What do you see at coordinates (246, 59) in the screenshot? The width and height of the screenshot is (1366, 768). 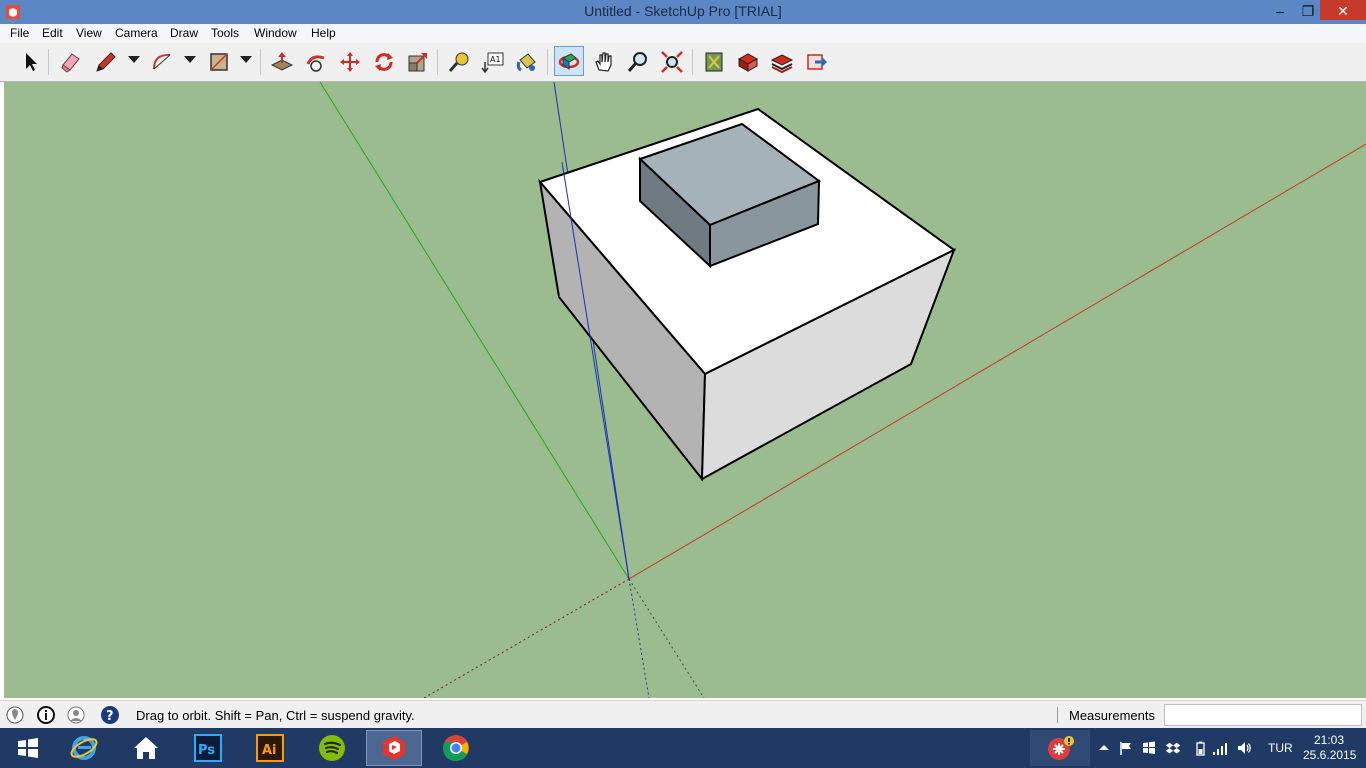 I see `shape-tools-dropdown` at bounding box center [246, 59].